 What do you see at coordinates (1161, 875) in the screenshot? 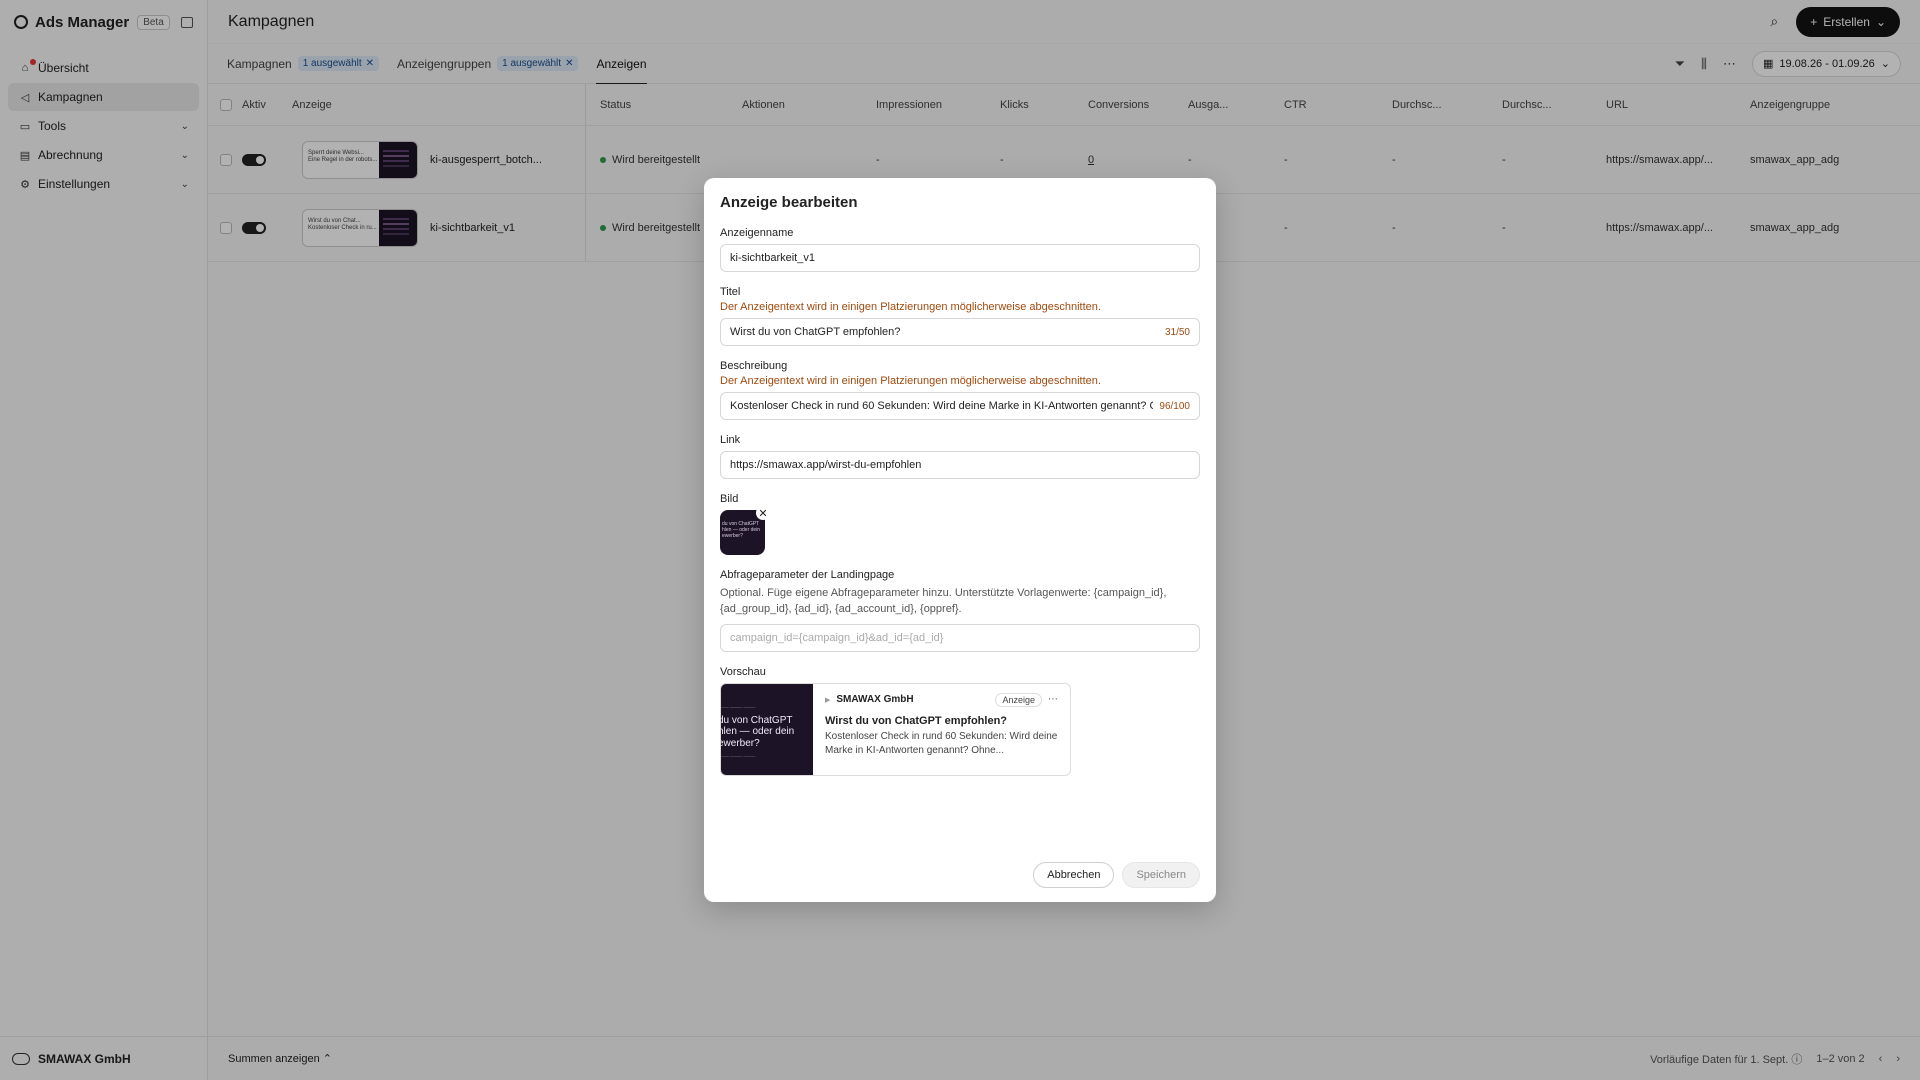
I see `save-button: Speichern` at bounding box center [1161, 875].